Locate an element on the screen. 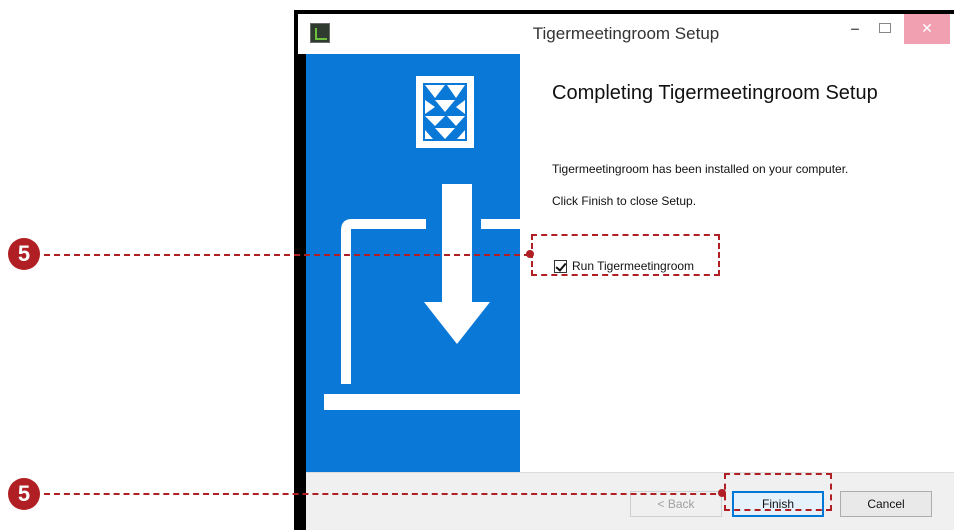 This screenshot has width=954, height=530. maximize-button is located at coordinates (885, 29).